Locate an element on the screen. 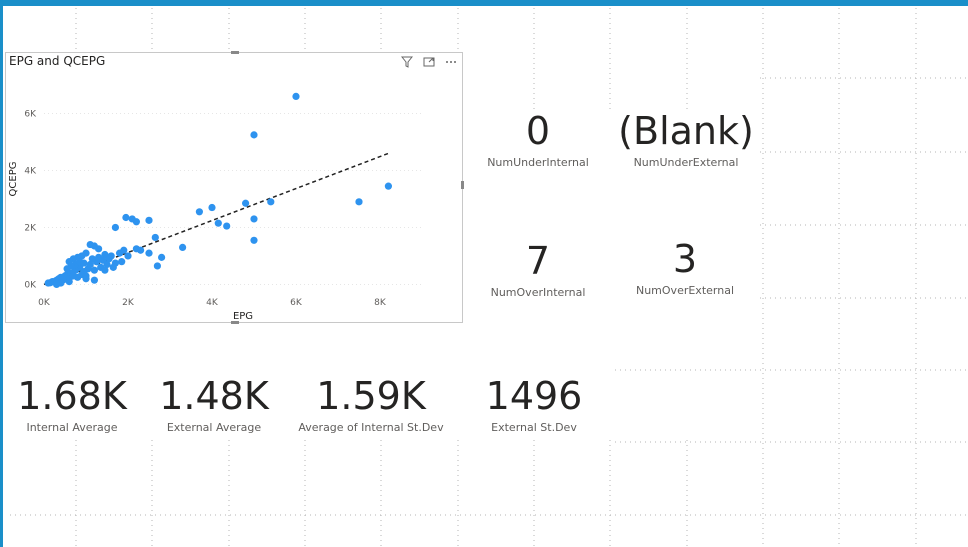 The height and width of the screenshot is (547, 968). card-external-stdev: 1496 External St.Dev is located at coordinates (534, 405).